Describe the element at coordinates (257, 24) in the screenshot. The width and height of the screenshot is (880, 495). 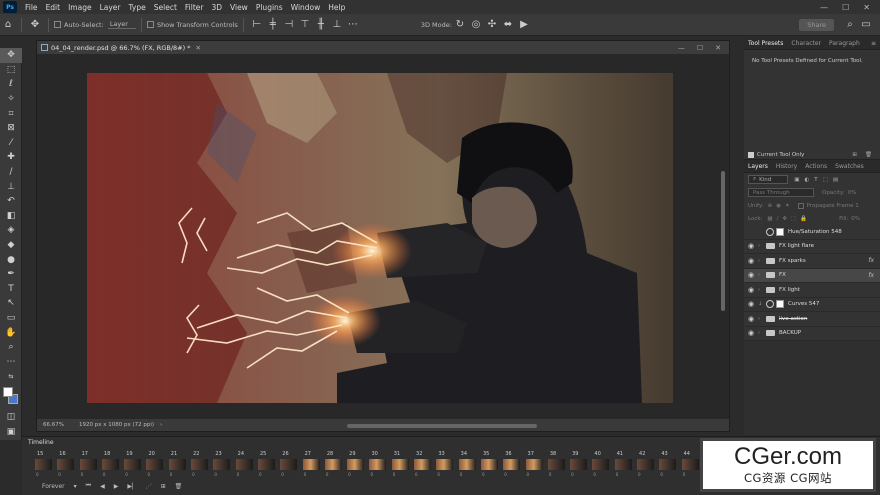
I see `align-left-icon: ⊢` at that location.